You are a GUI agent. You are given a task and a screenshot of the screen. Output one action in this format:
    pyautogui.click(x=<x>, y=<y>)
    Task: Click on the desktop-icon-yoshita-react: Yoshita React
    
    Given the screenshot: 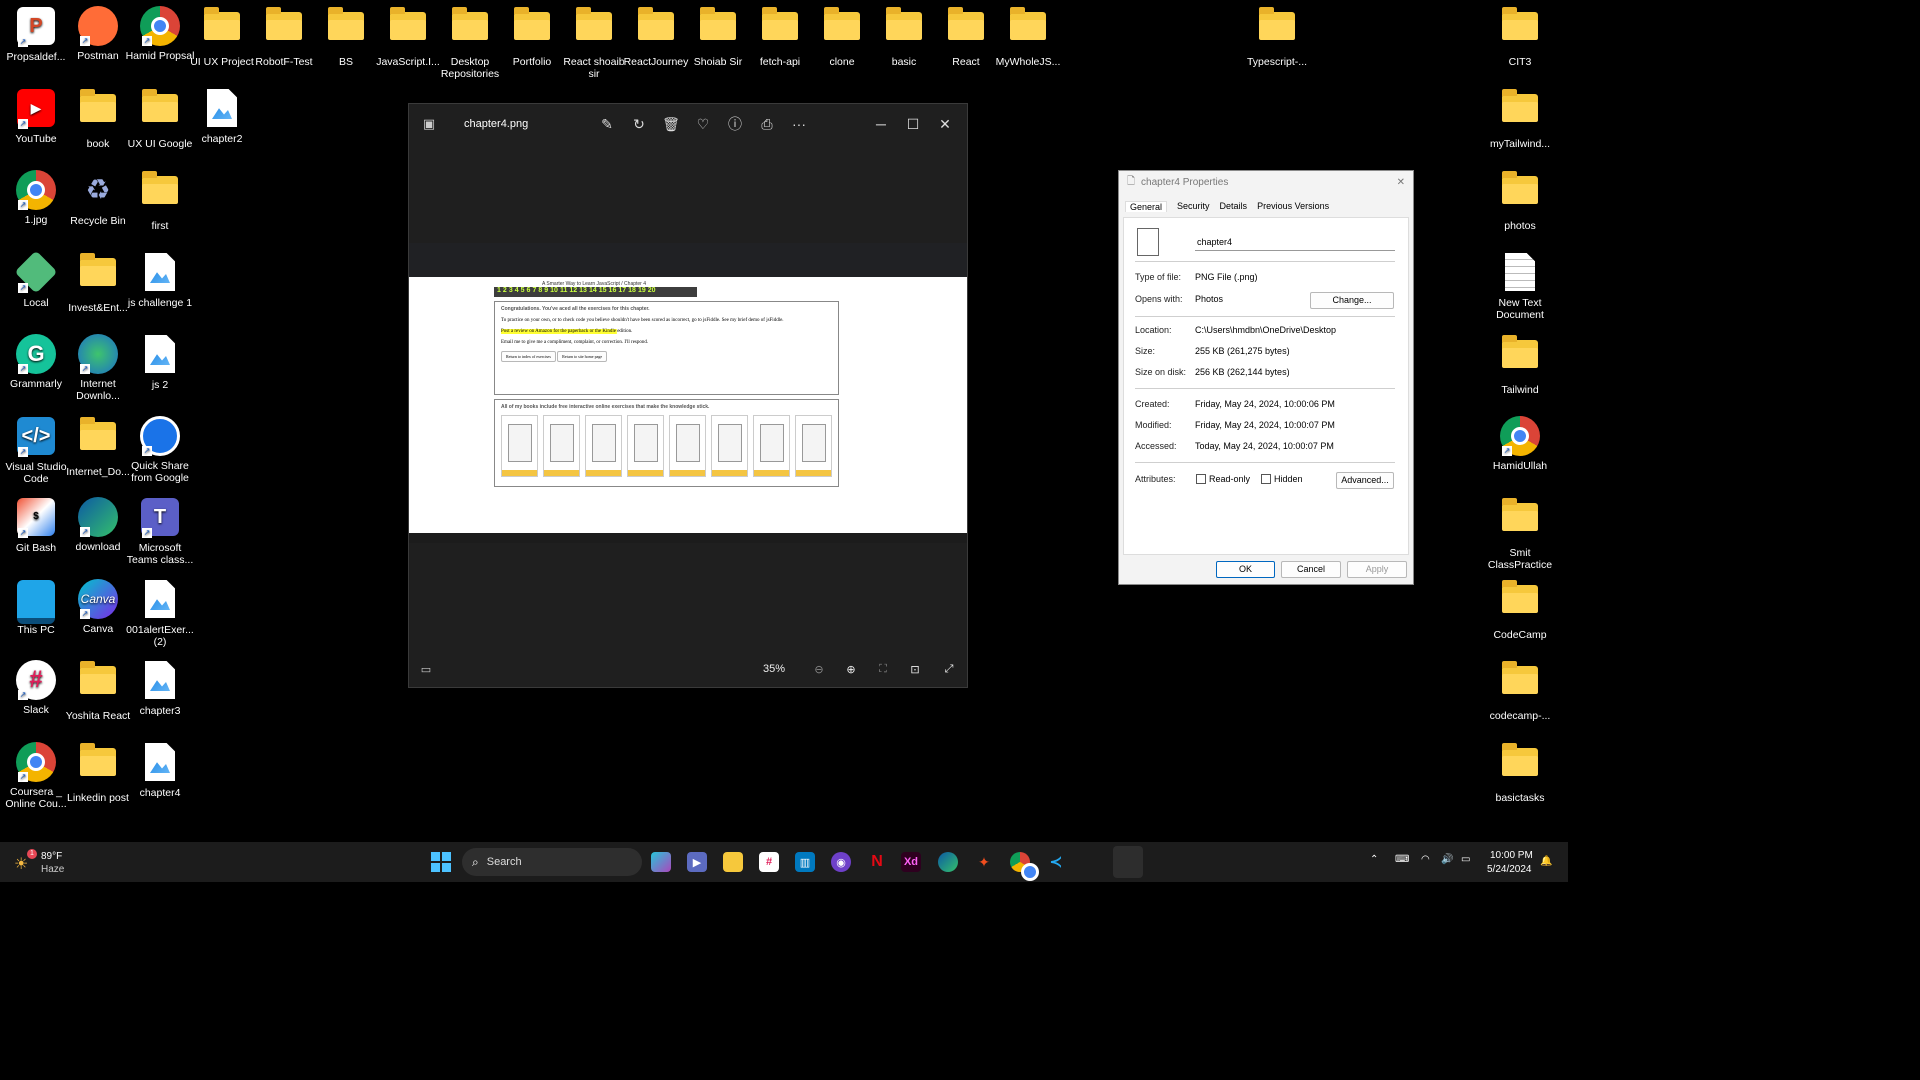 What is the action you would take?
    pyautogui.click(x=98, y=691)
    